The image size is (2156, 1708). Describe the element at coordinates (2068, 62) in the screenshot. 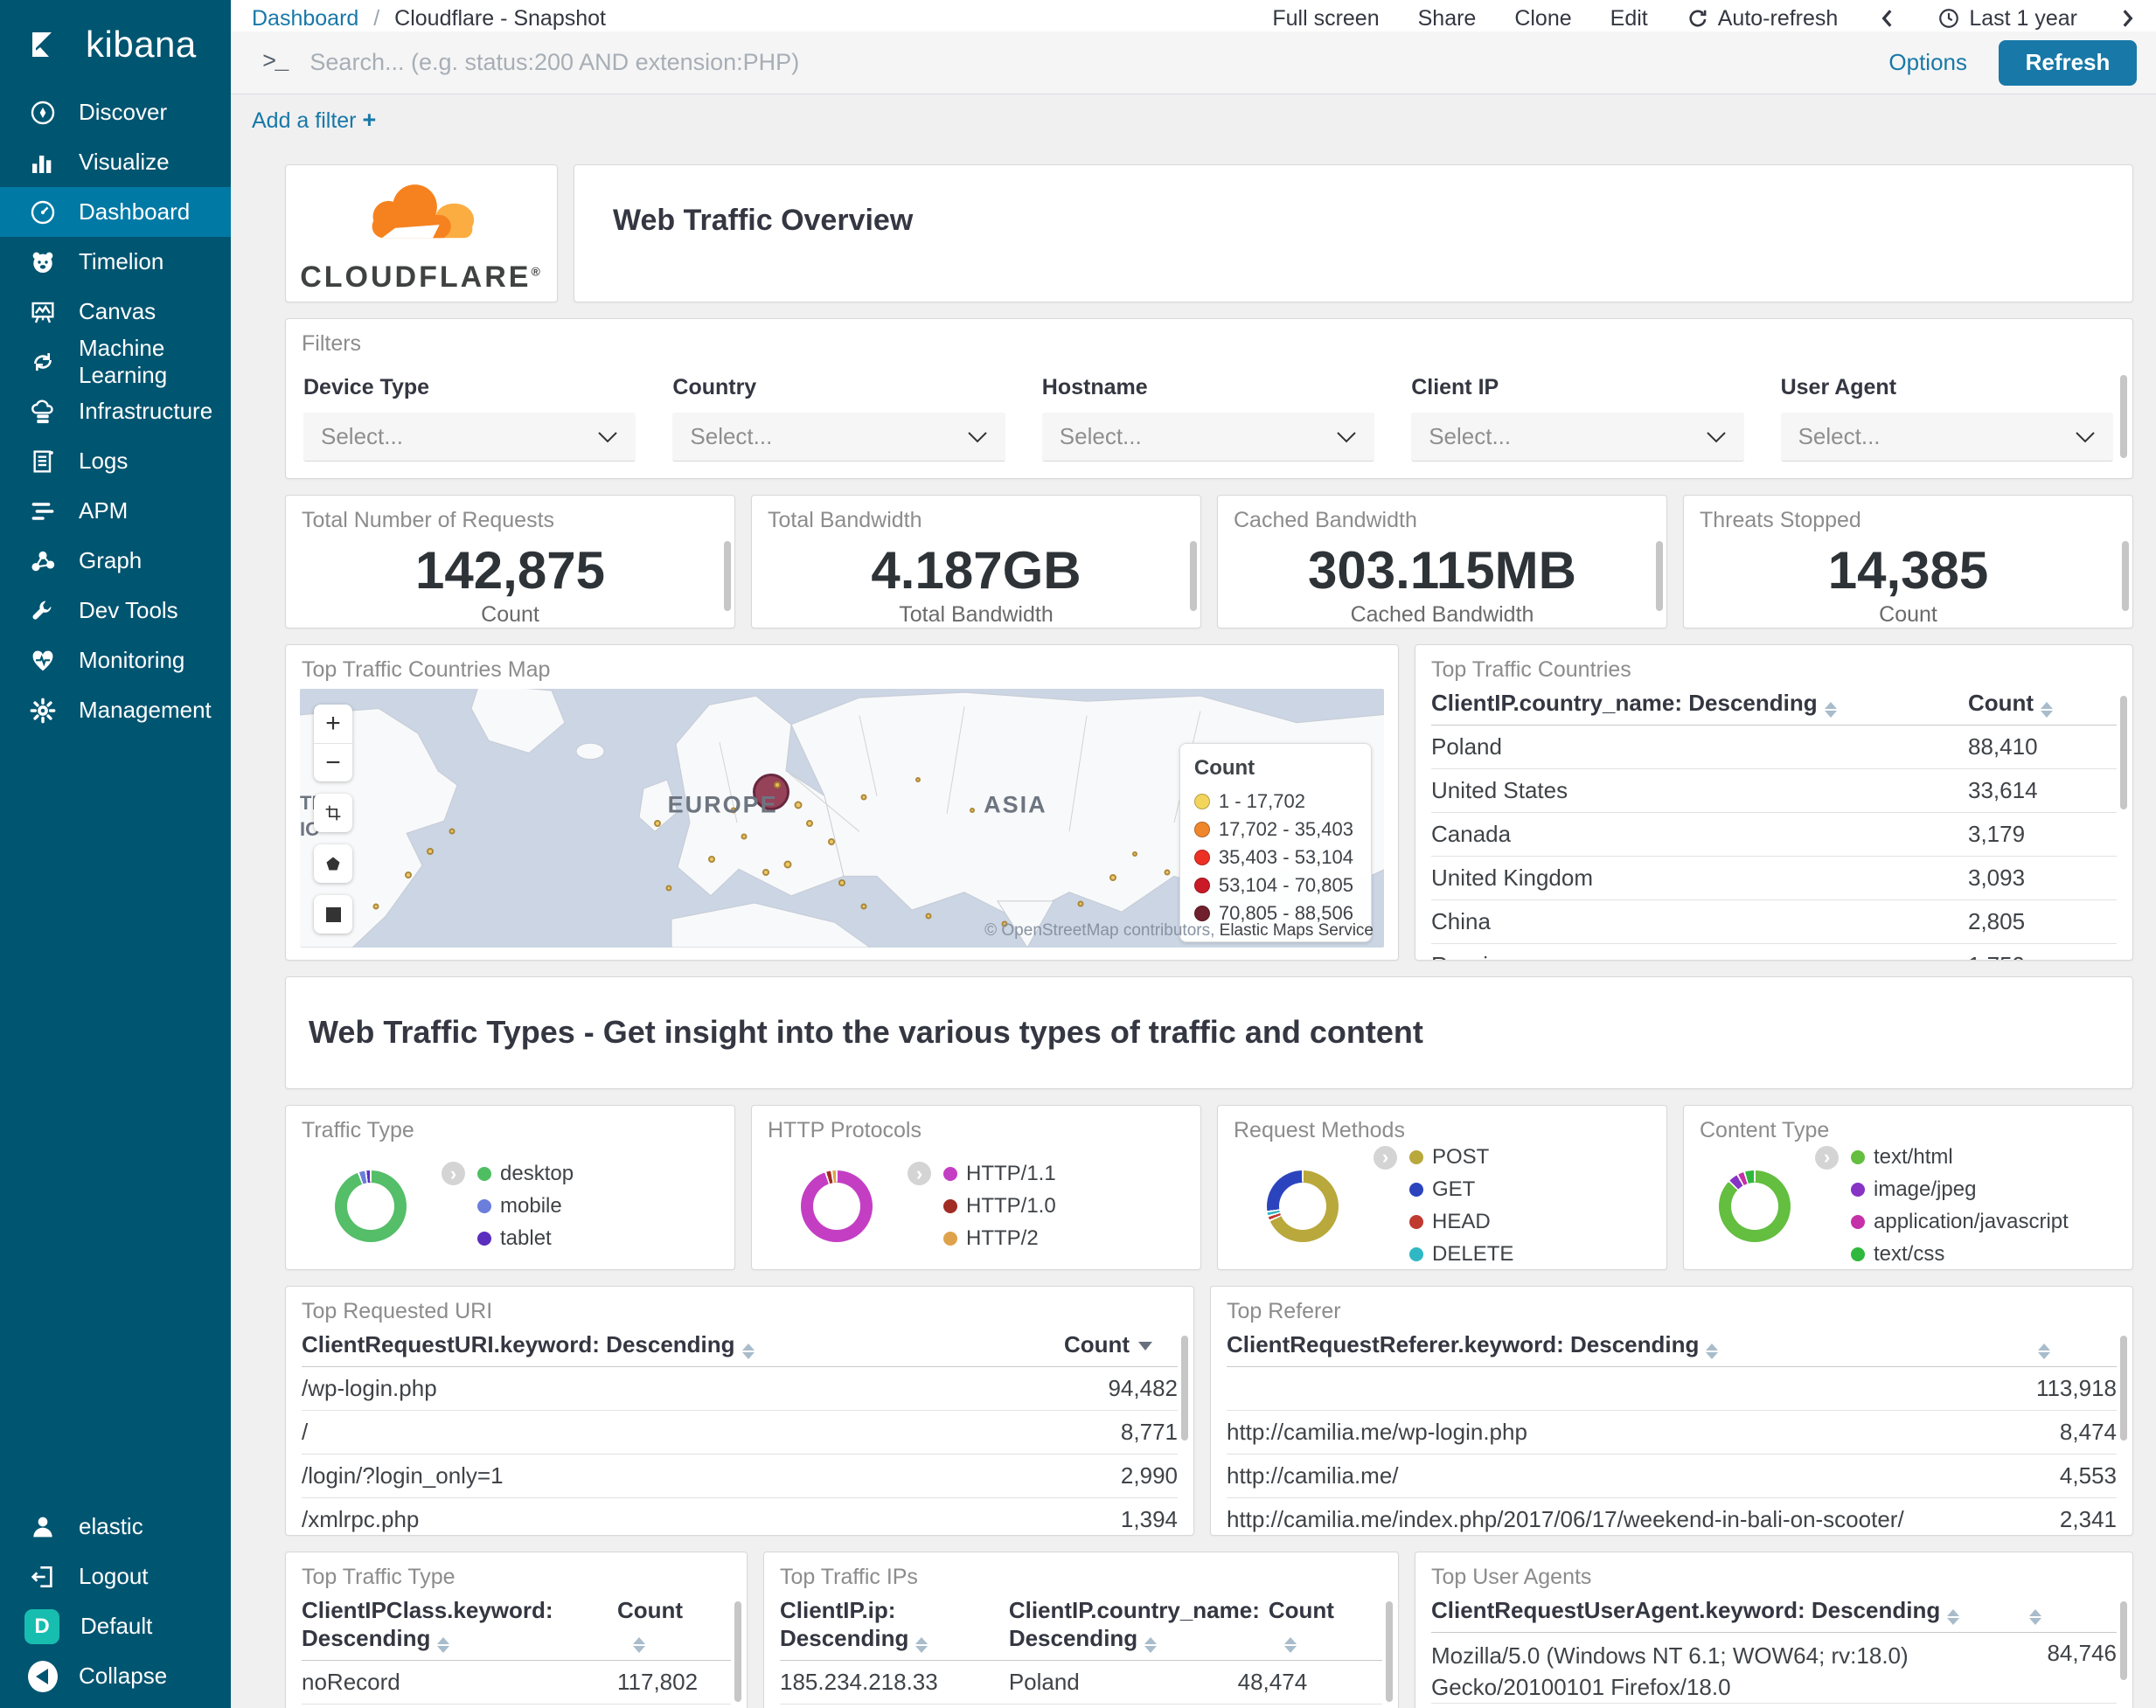

I see `refresh-button: Refresh` at that location.